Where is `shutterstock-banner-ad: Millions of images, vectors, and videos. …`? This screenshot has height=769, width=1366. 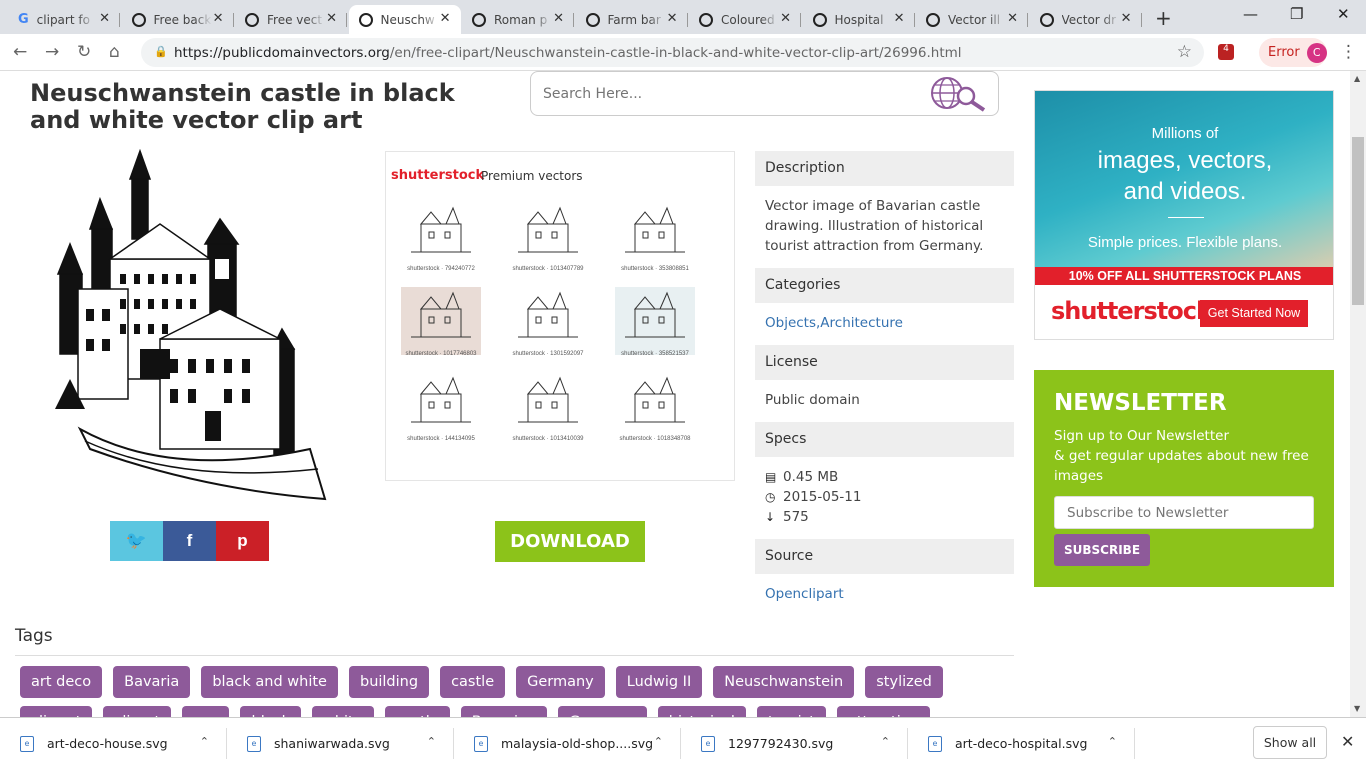 shutterstock-banner-ad: Millions of images, vectors, and videos. … is located at coordinates (1184, 215).